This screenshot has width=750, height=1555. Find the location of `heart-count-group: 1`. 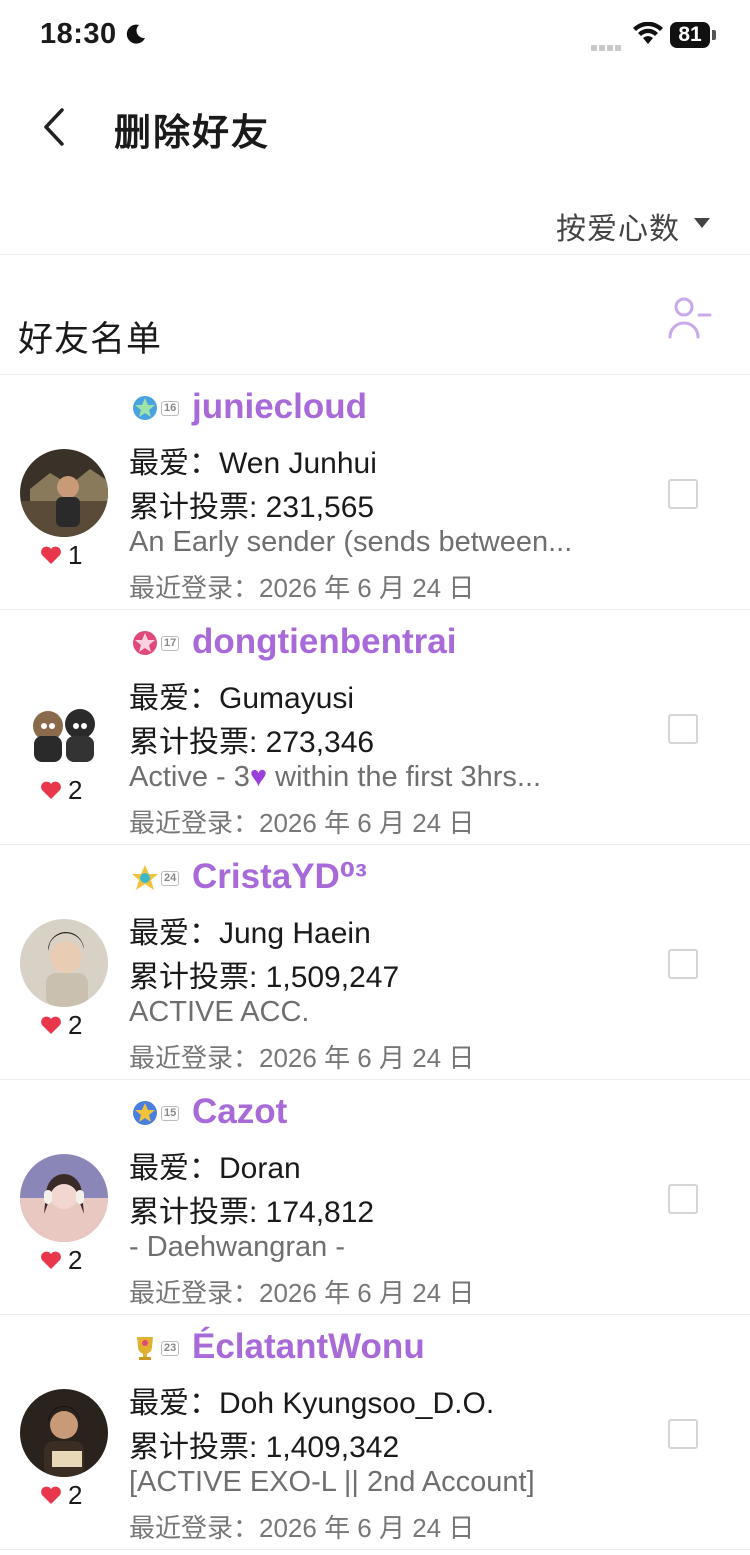

heart-count-group: 1 is located at coordinates (61, 555).